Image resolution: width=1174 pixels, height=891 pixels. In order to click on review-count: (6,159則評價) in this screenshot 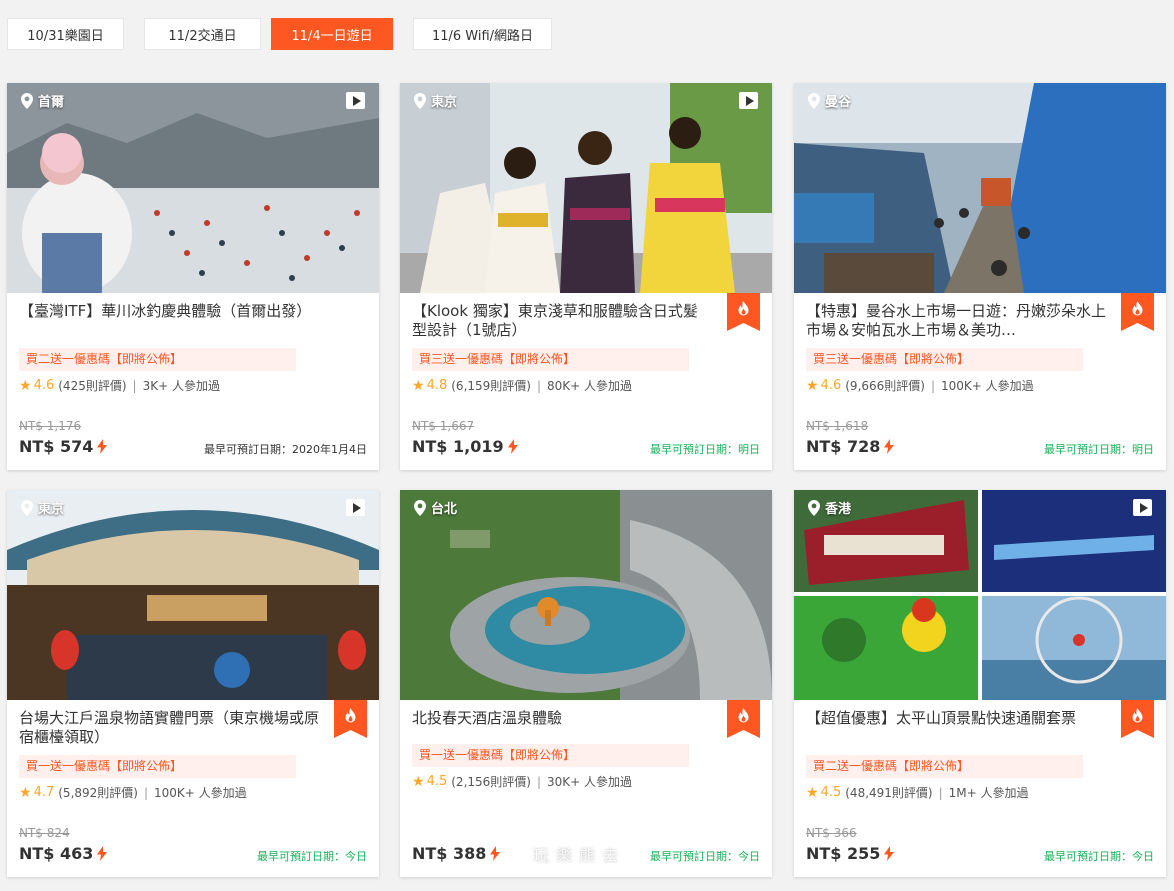, I will do `click(491, 386)`.